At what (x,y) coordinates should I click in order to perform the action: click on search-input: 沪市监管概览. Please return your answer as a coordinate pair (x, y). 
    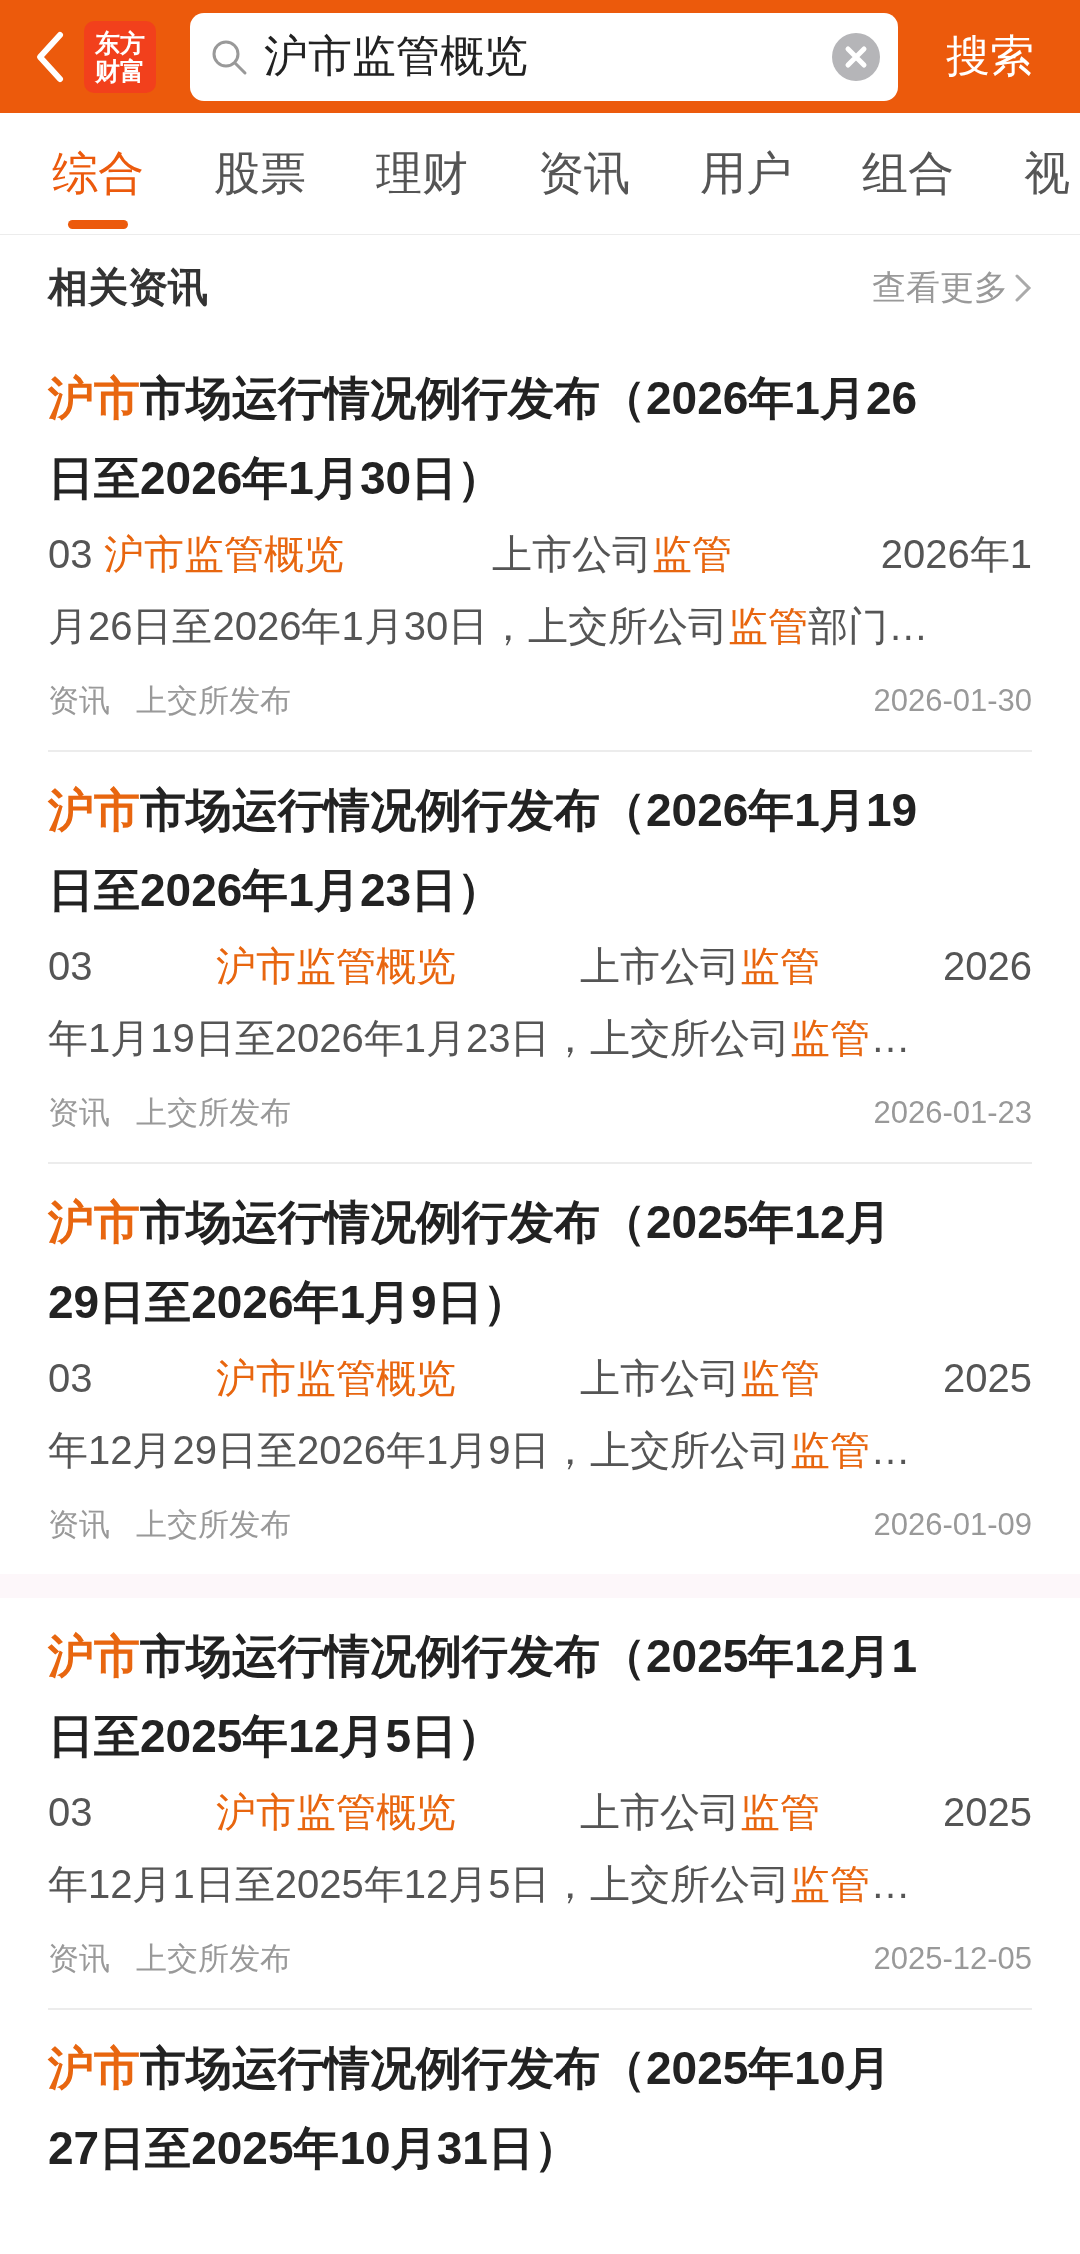
    Looking at the image, I should click on (540, 56).